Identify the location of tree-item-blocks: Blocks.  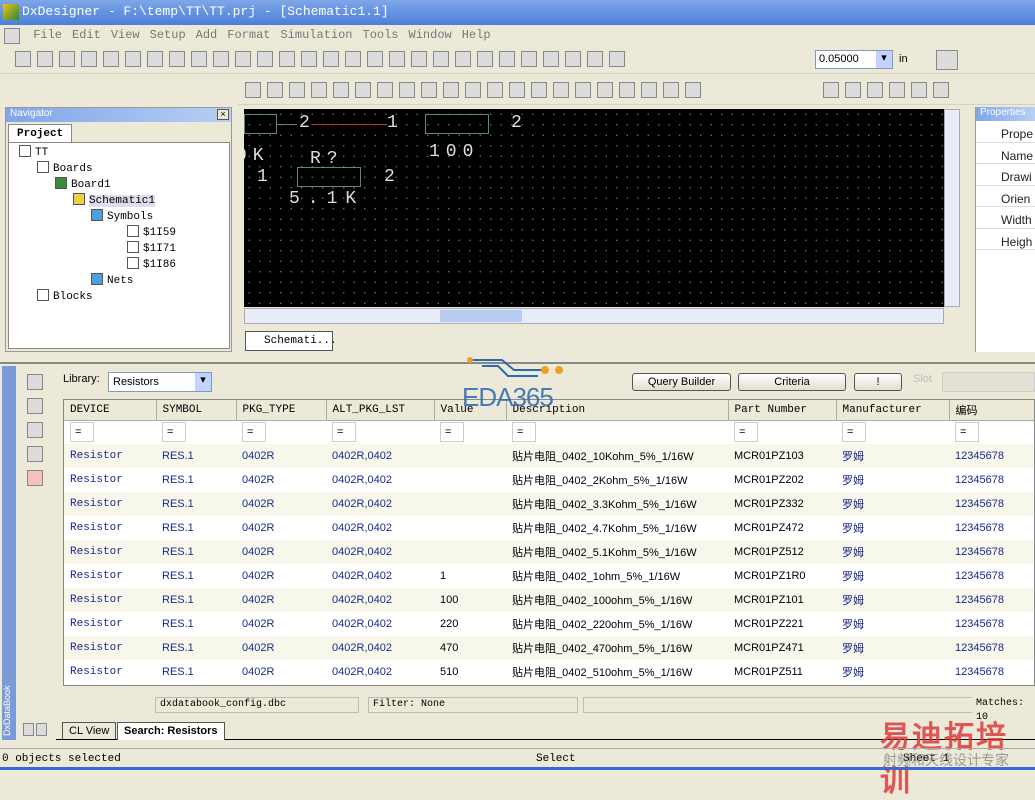
(65, 296).